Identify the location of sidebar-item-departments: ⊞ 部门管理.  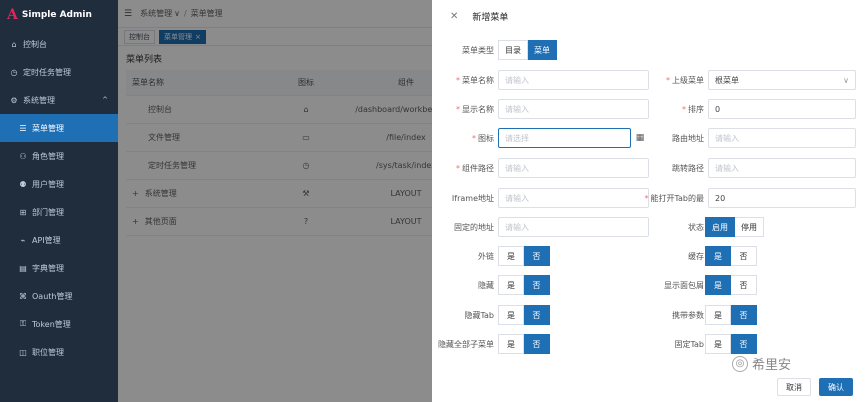
(59, 212).